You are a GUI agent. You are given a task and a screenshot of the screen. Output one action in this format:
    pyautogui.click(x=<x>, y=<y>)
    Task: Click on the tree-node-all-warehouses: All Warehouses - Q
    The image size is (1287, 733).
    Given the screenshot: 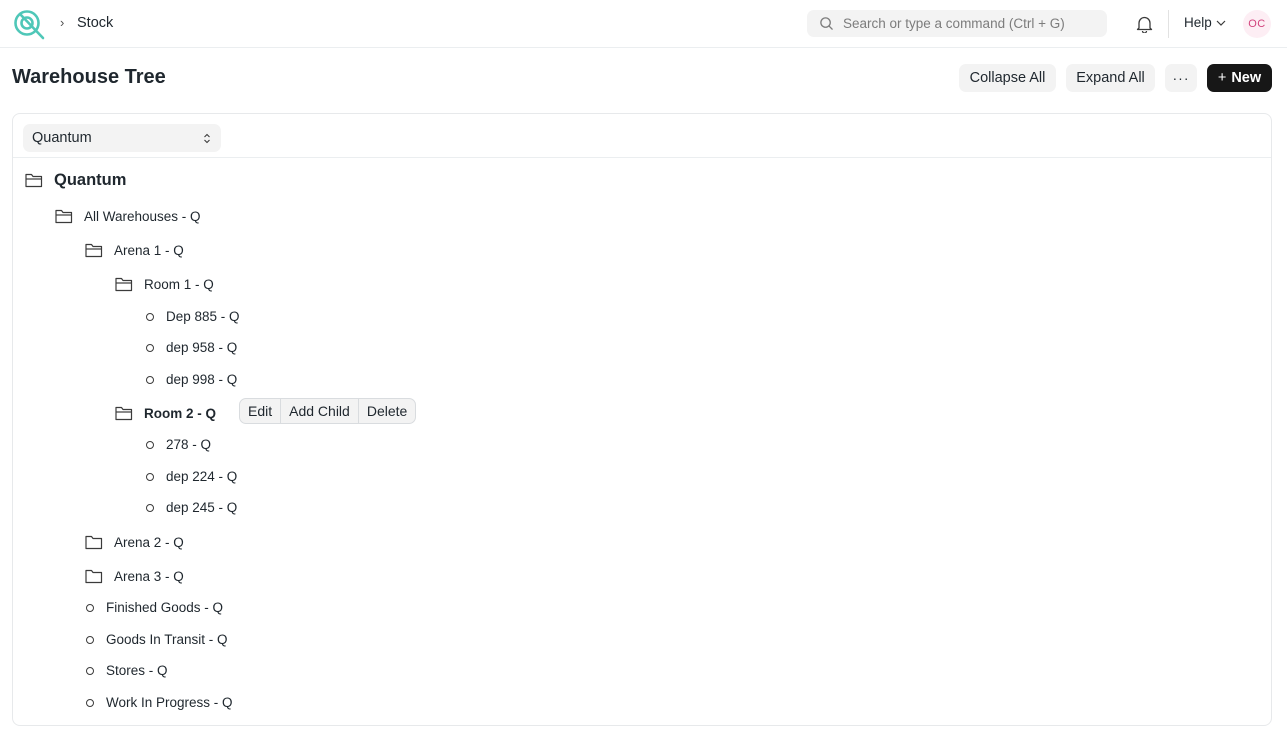 What is the action you would take?
    pyautogui.click(x=135, y=219)
    